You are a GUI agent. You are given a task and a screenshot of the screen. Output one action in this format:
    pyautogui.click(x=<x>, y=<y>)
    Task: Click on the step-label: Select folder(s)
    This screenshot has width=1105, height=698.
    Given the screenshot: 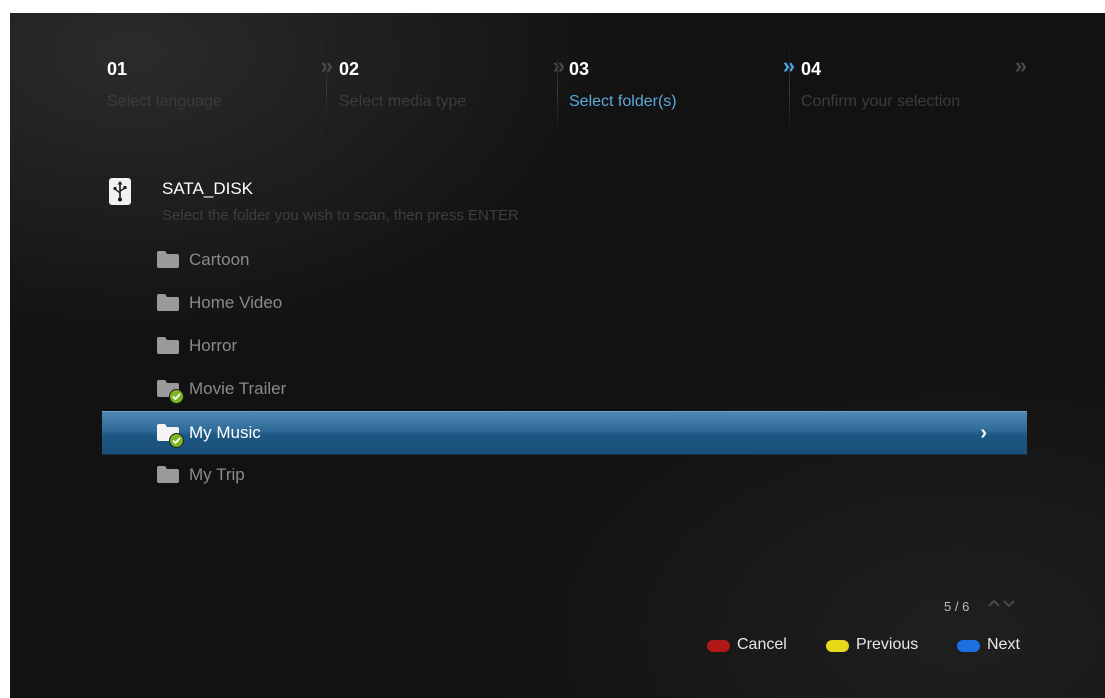 What is the action you would take?
    pyautogui.click(x=623, y=101)
    